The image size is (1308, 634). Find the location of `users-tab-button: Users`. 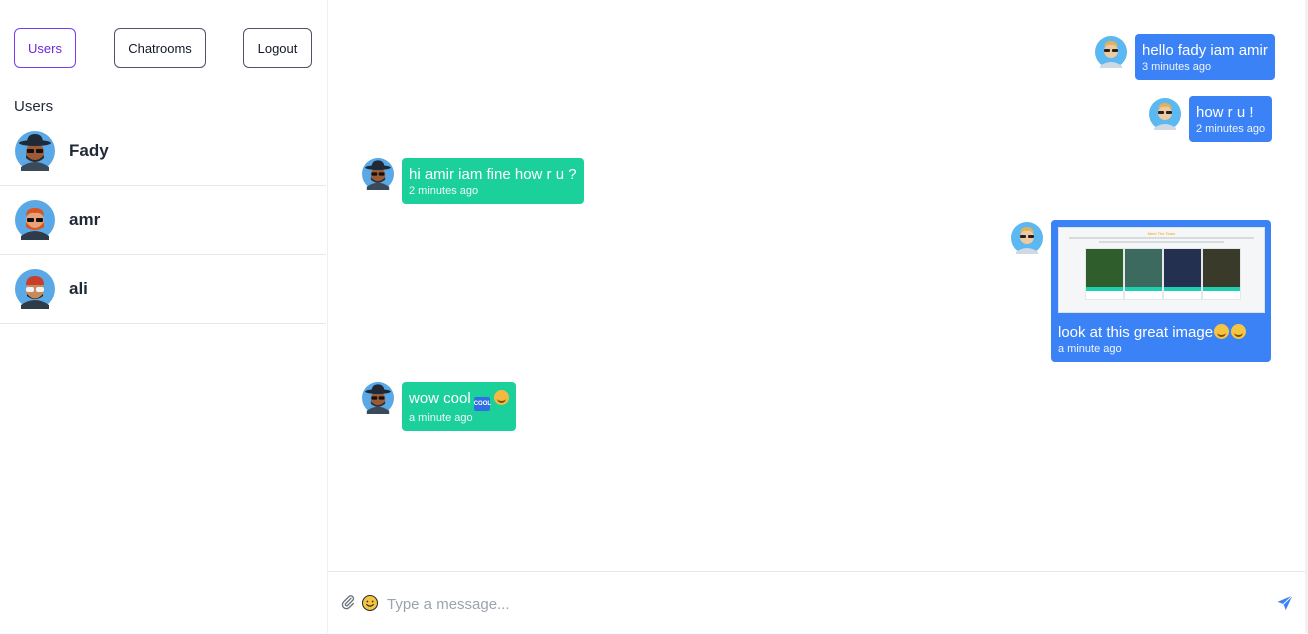

users-tab-button: Users is located at coordinates (45, 48).